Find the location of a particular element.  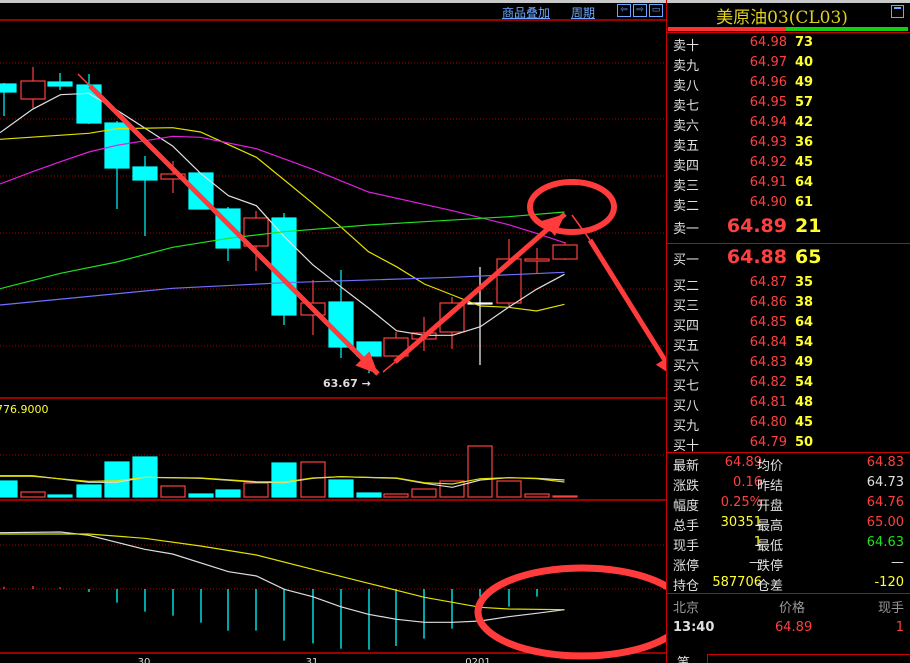

stat-value: — is located at coordinates (897, 562).